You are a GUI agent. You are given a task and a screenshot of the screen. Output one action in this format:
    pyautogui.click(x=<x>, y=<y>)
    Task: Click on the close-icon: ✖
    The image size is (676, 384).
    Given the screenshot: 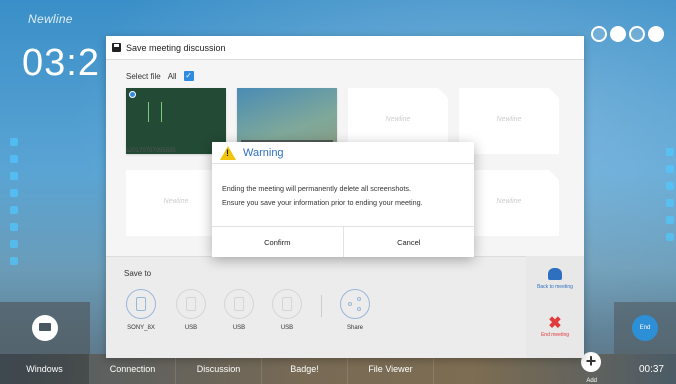 What is the action you would take?
    pyautogui.click(x=555, y=323)
    